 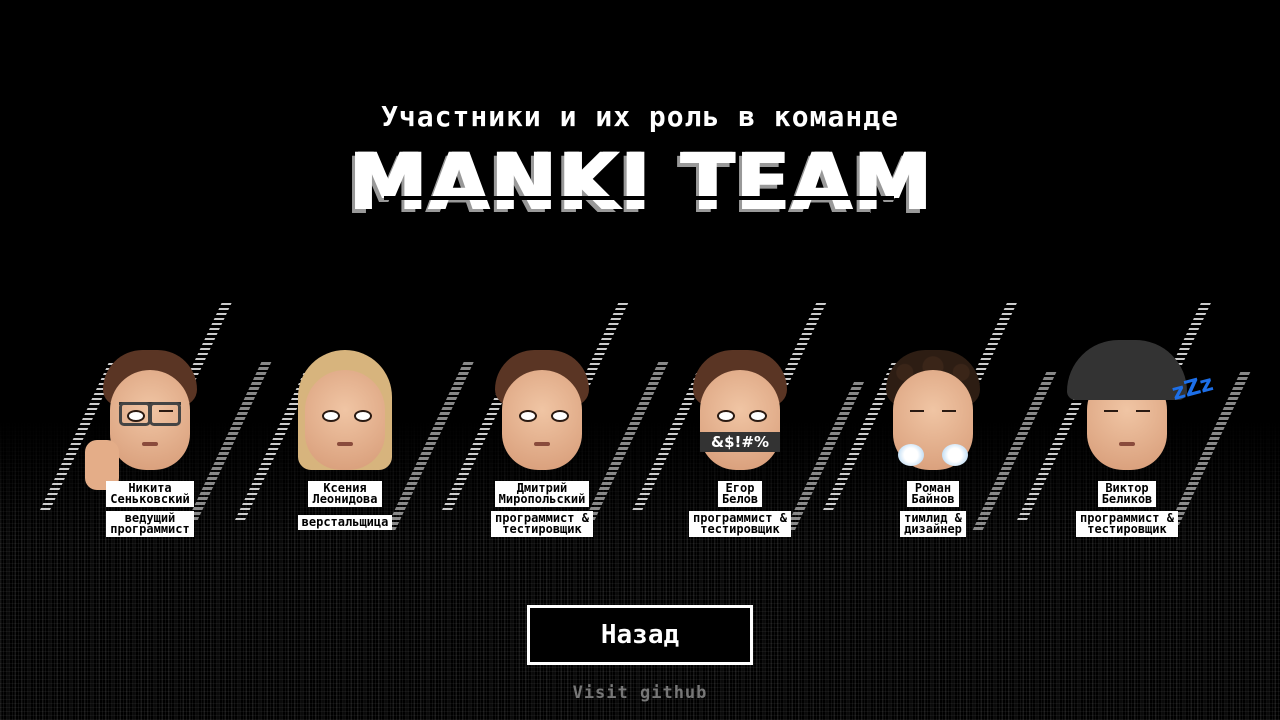 What do you see at coordinates (640, 635) in the screenshot?
I see `back-button: Назад` at bounding box center [640, 635].